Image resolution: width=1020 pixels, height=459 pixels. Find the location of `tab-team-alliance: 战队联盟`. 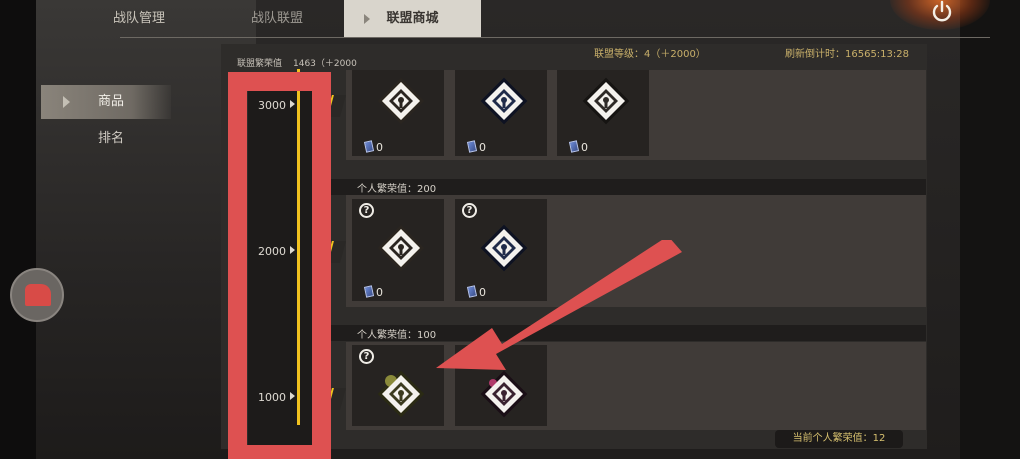

tab-team-alliance: 战队联盟 is located at coordinates (277, 18).